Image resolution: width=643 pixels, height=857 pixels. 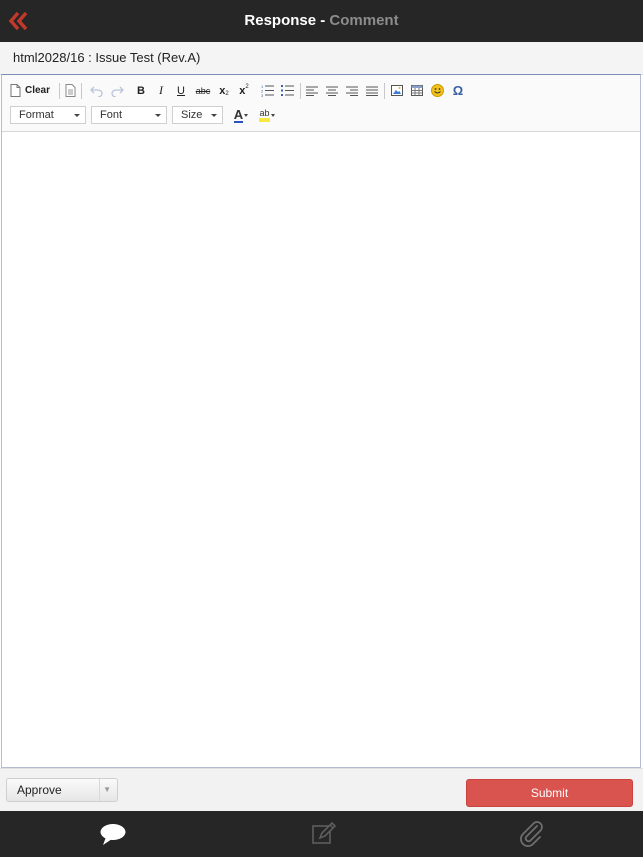 I want to click on page-title-sub: Comment, so click(x=364, y=20).